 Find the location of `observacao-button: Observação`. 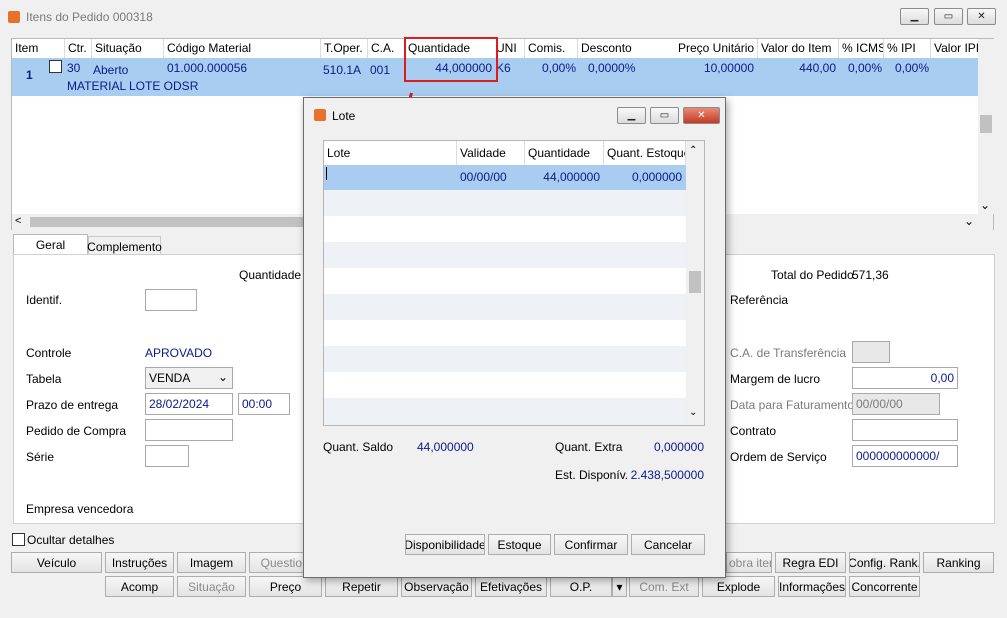

observacao-button: Observação is located at coordinates (436, 586).